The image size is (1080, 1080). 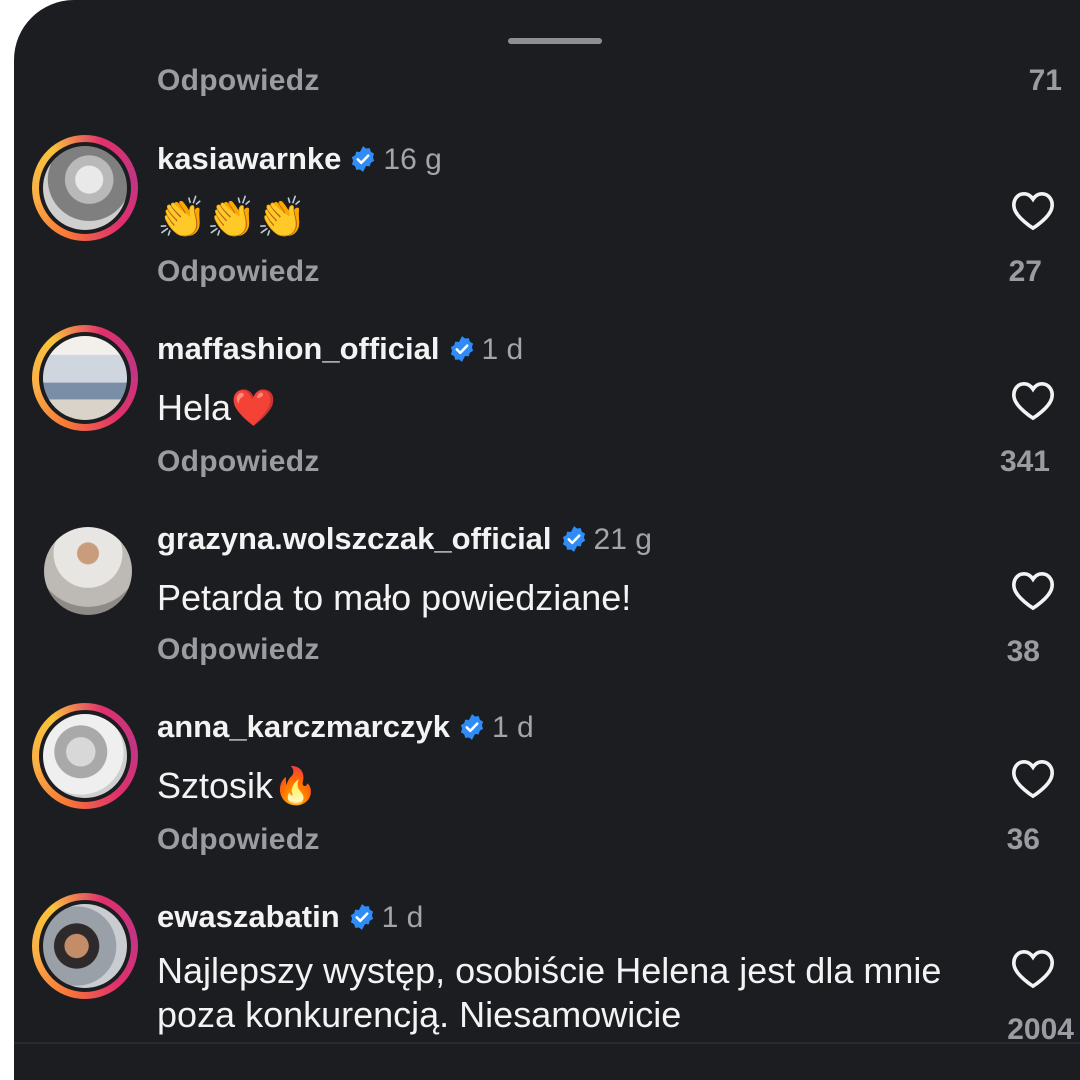 What do you see at coordinates (555, 41) in the screenshot?
I see `drag-handle` at bounding box center [555, 41].